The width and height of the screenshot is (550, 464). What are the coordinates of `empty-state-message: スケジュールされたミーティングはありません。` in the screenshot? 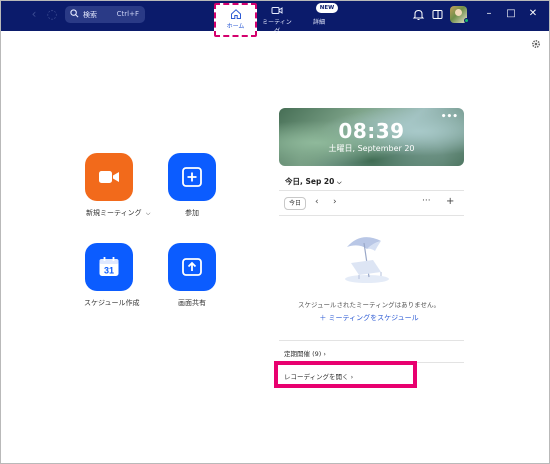 It's located at (369, 305).